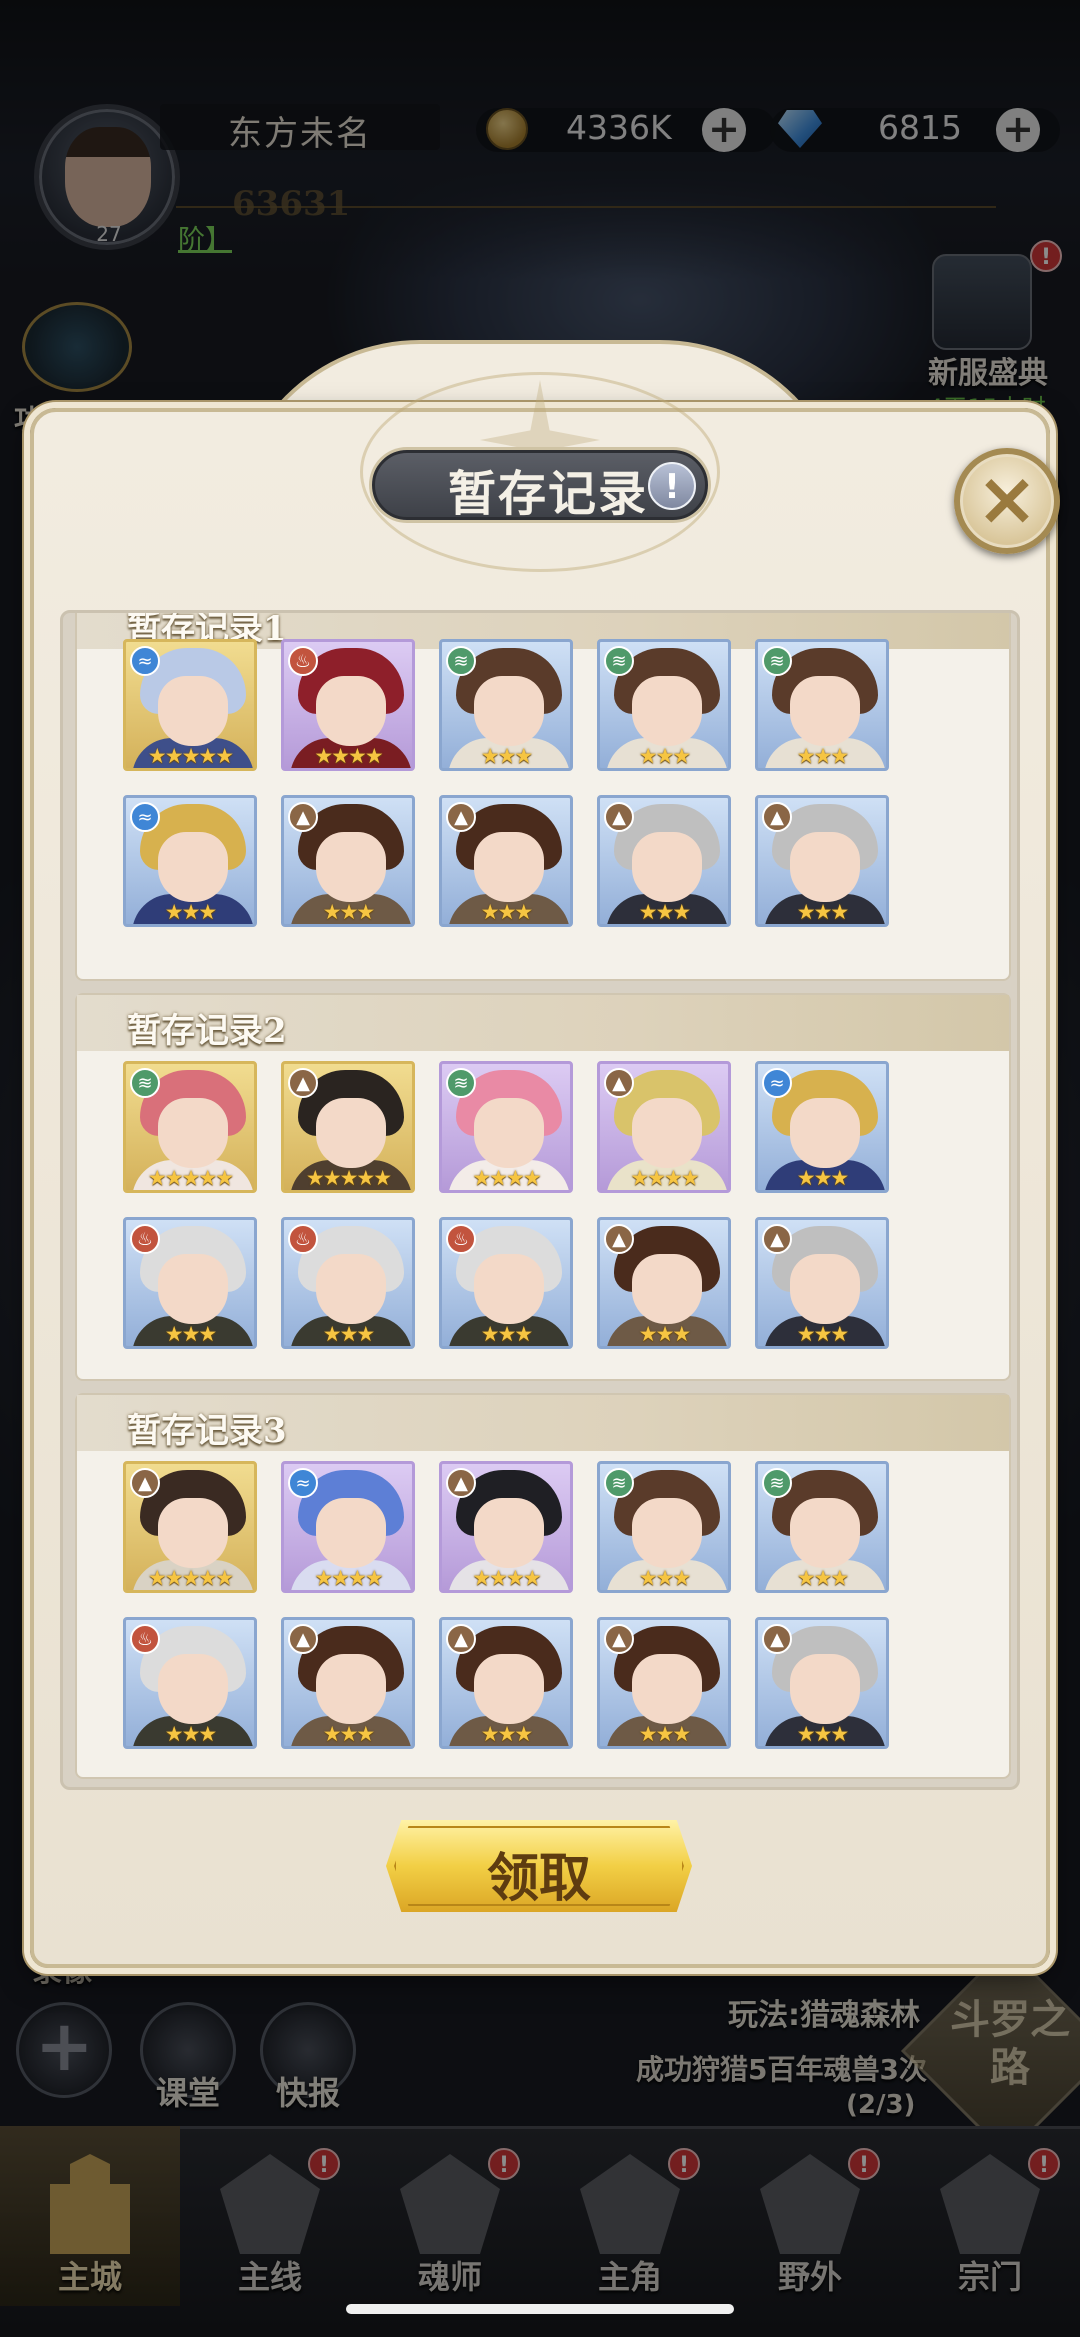  I want to click on hero-card: ≋ ★★★★★, so click(190, 1127).